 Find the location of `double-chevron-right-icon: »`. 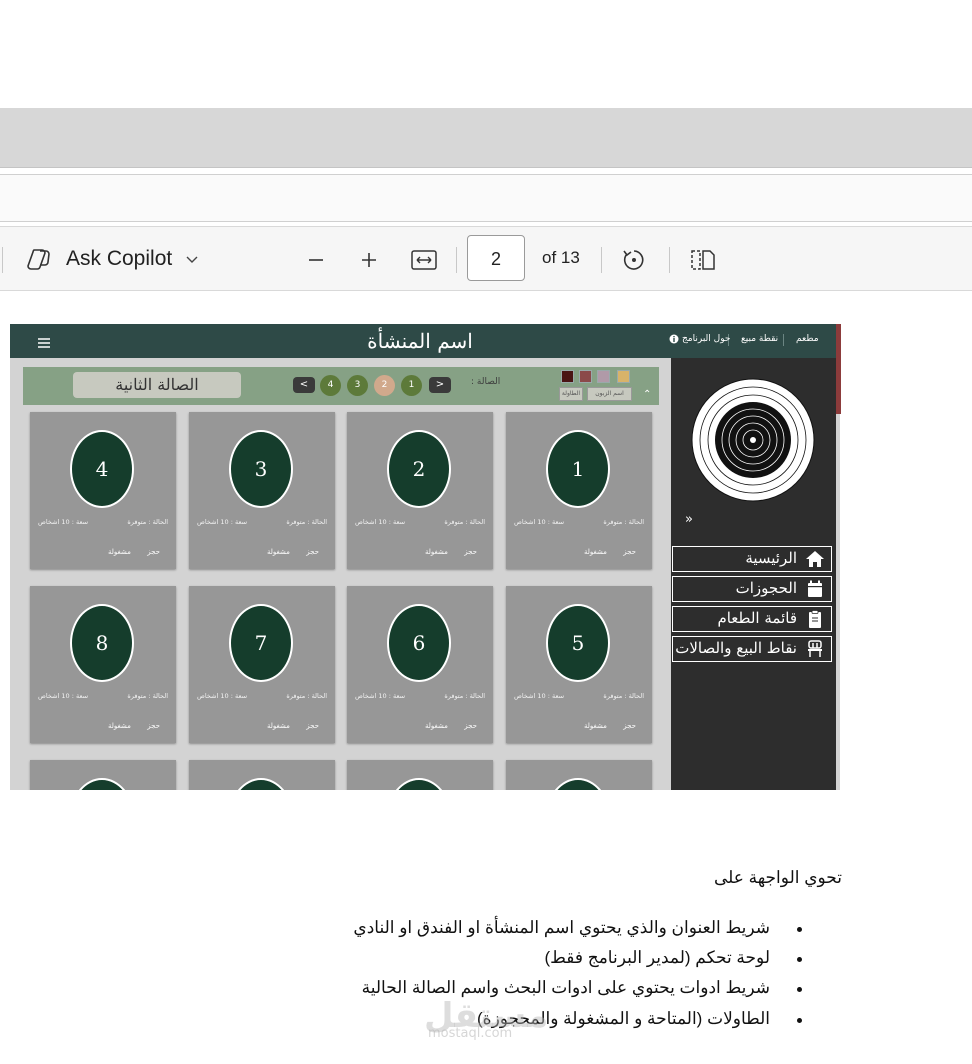

double-chevron-right-icon: » is located at coordinates (689, 519).